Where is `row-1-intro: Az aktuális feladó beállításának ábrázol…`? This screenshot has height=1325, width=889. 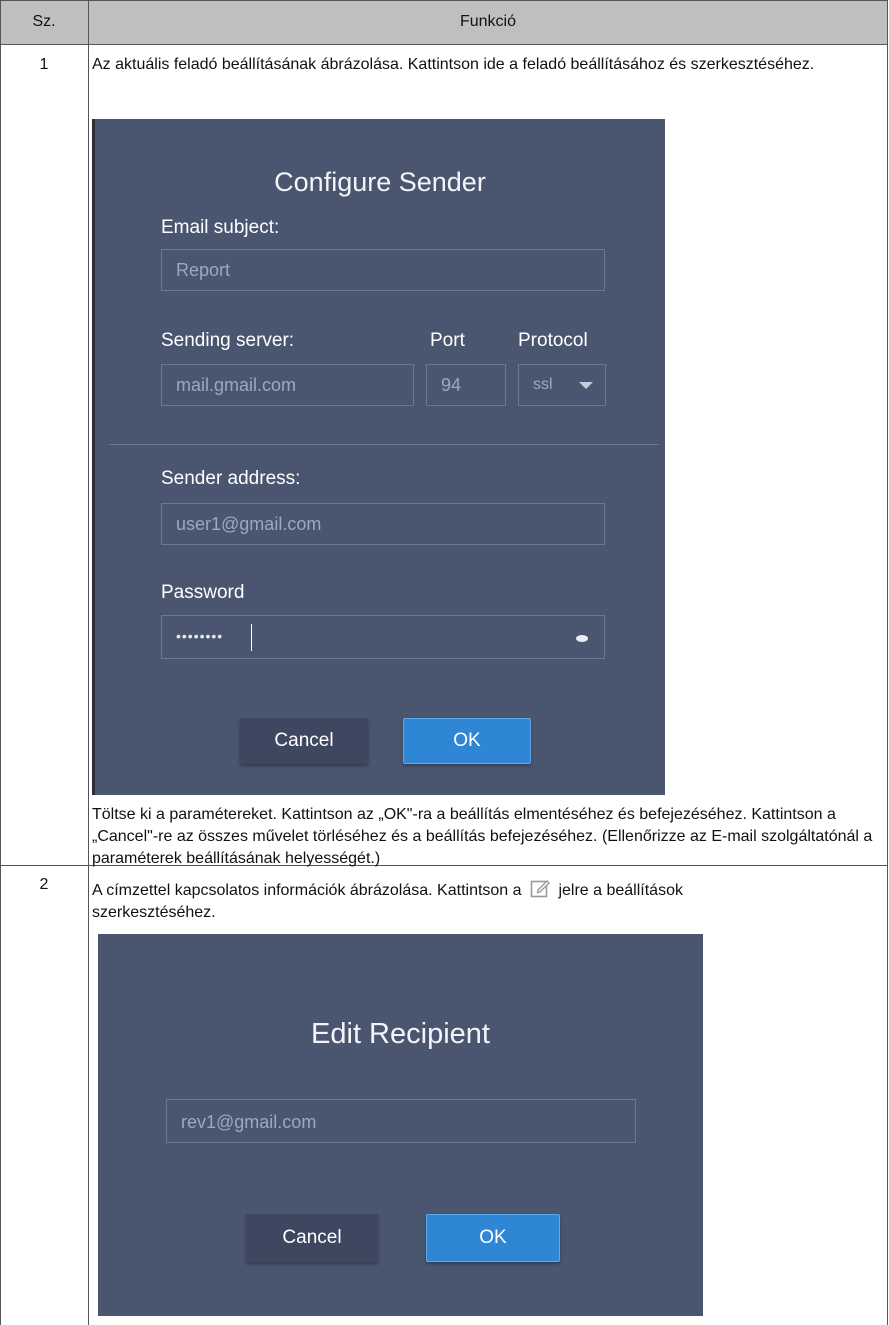
row-1-intro: Az aktuális feladó beállításának ábrázol… is located at coordinates (453, 64).